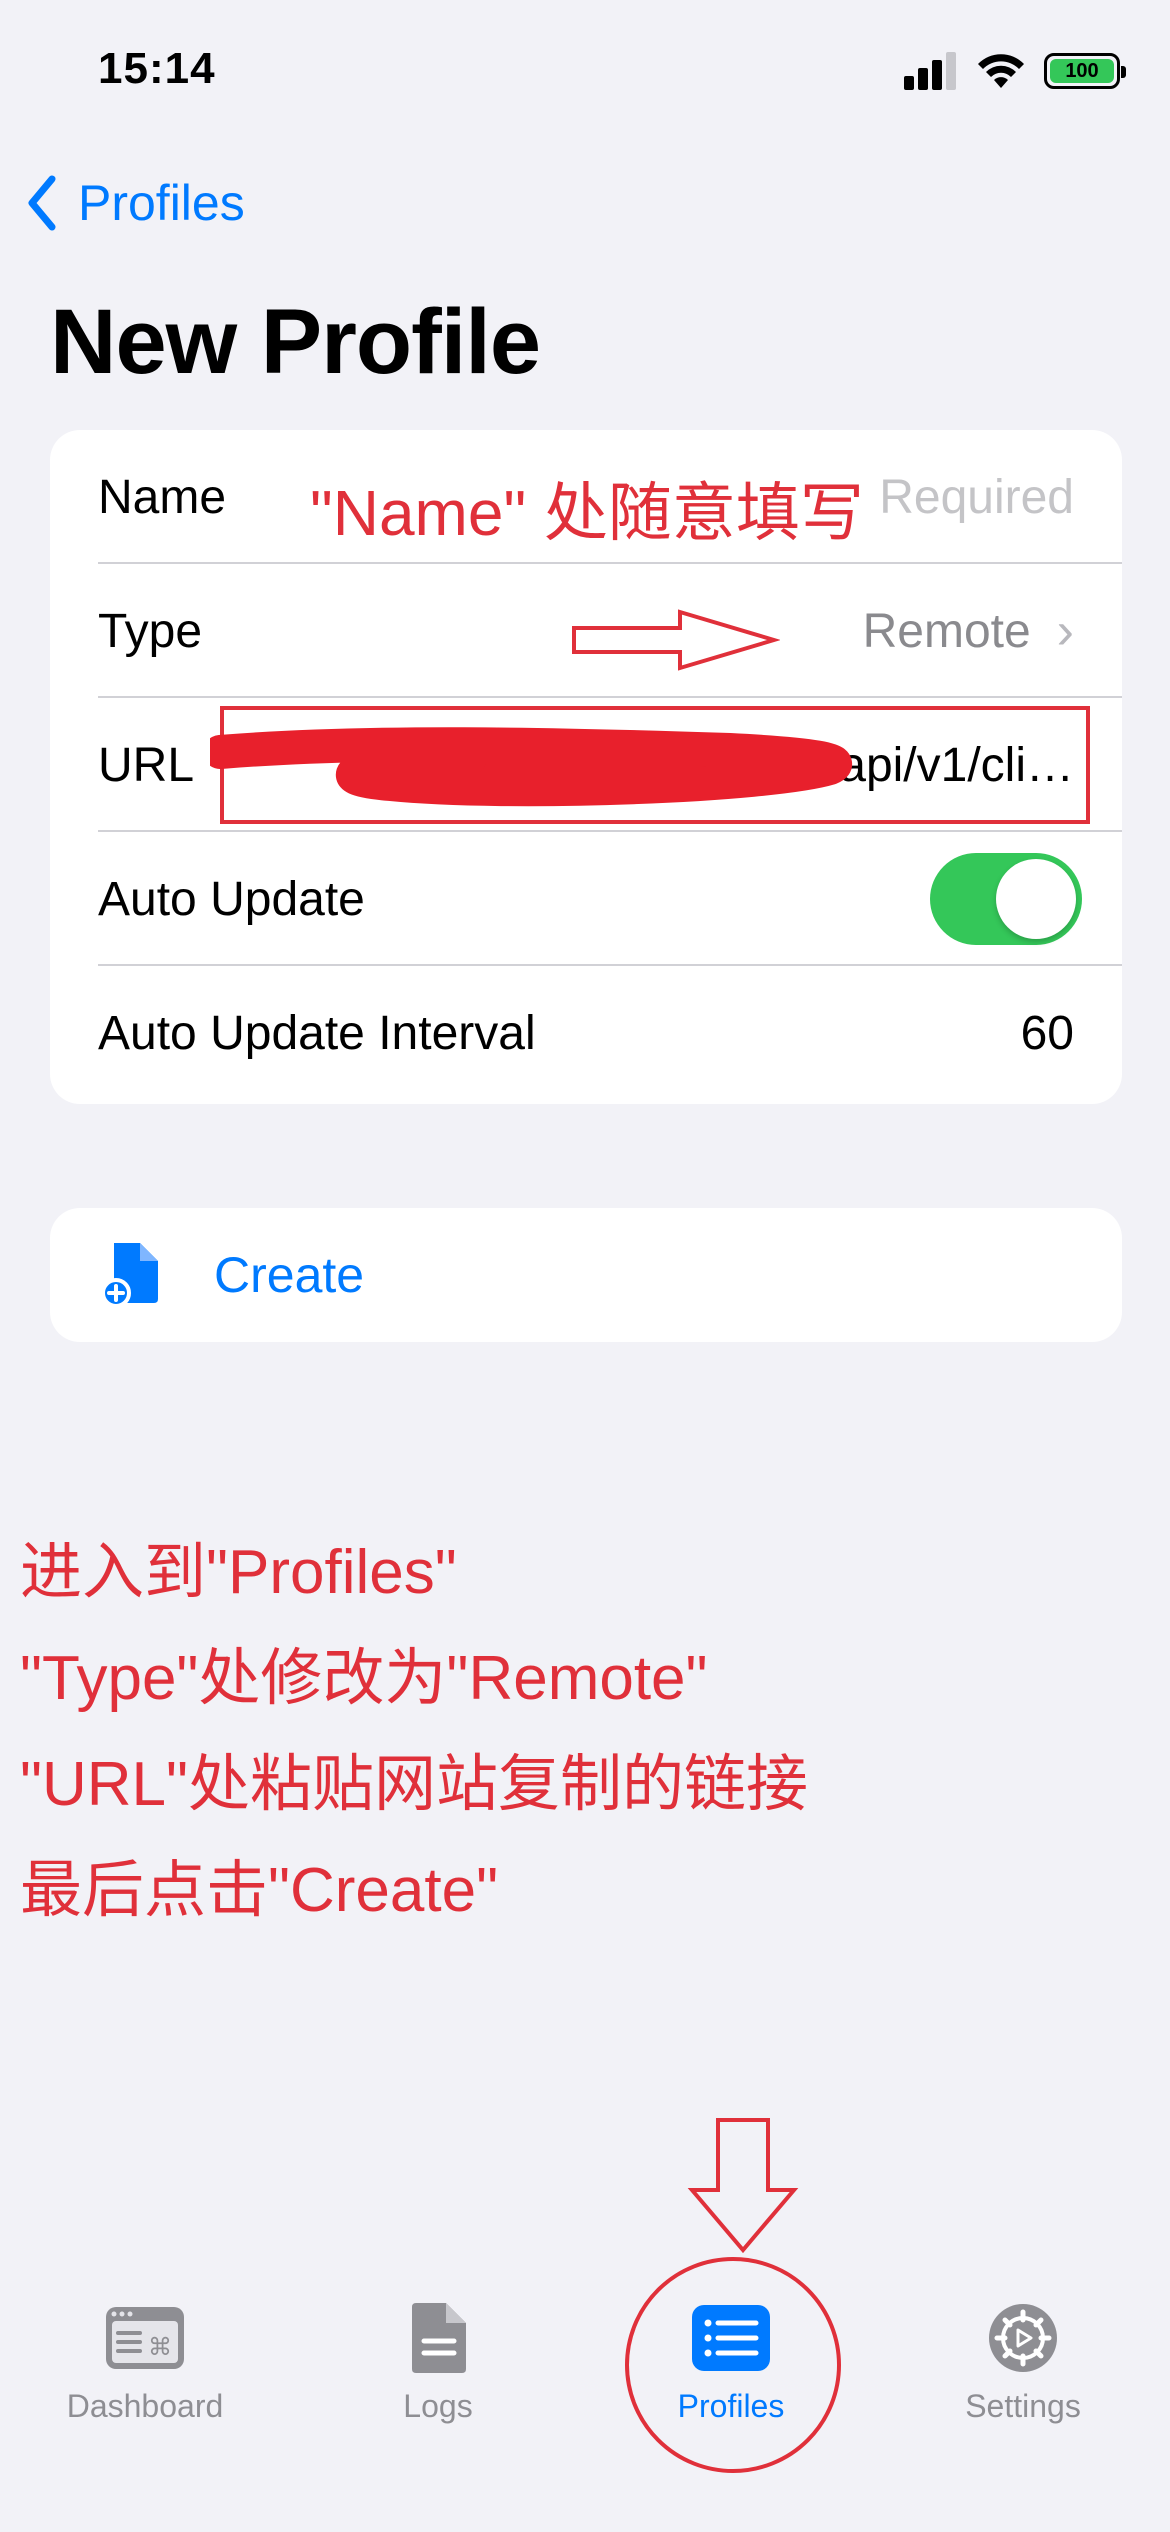 This screenshot has height=2532, width=1170. I want to click on battery-icon: 100, so click(1085, 71).